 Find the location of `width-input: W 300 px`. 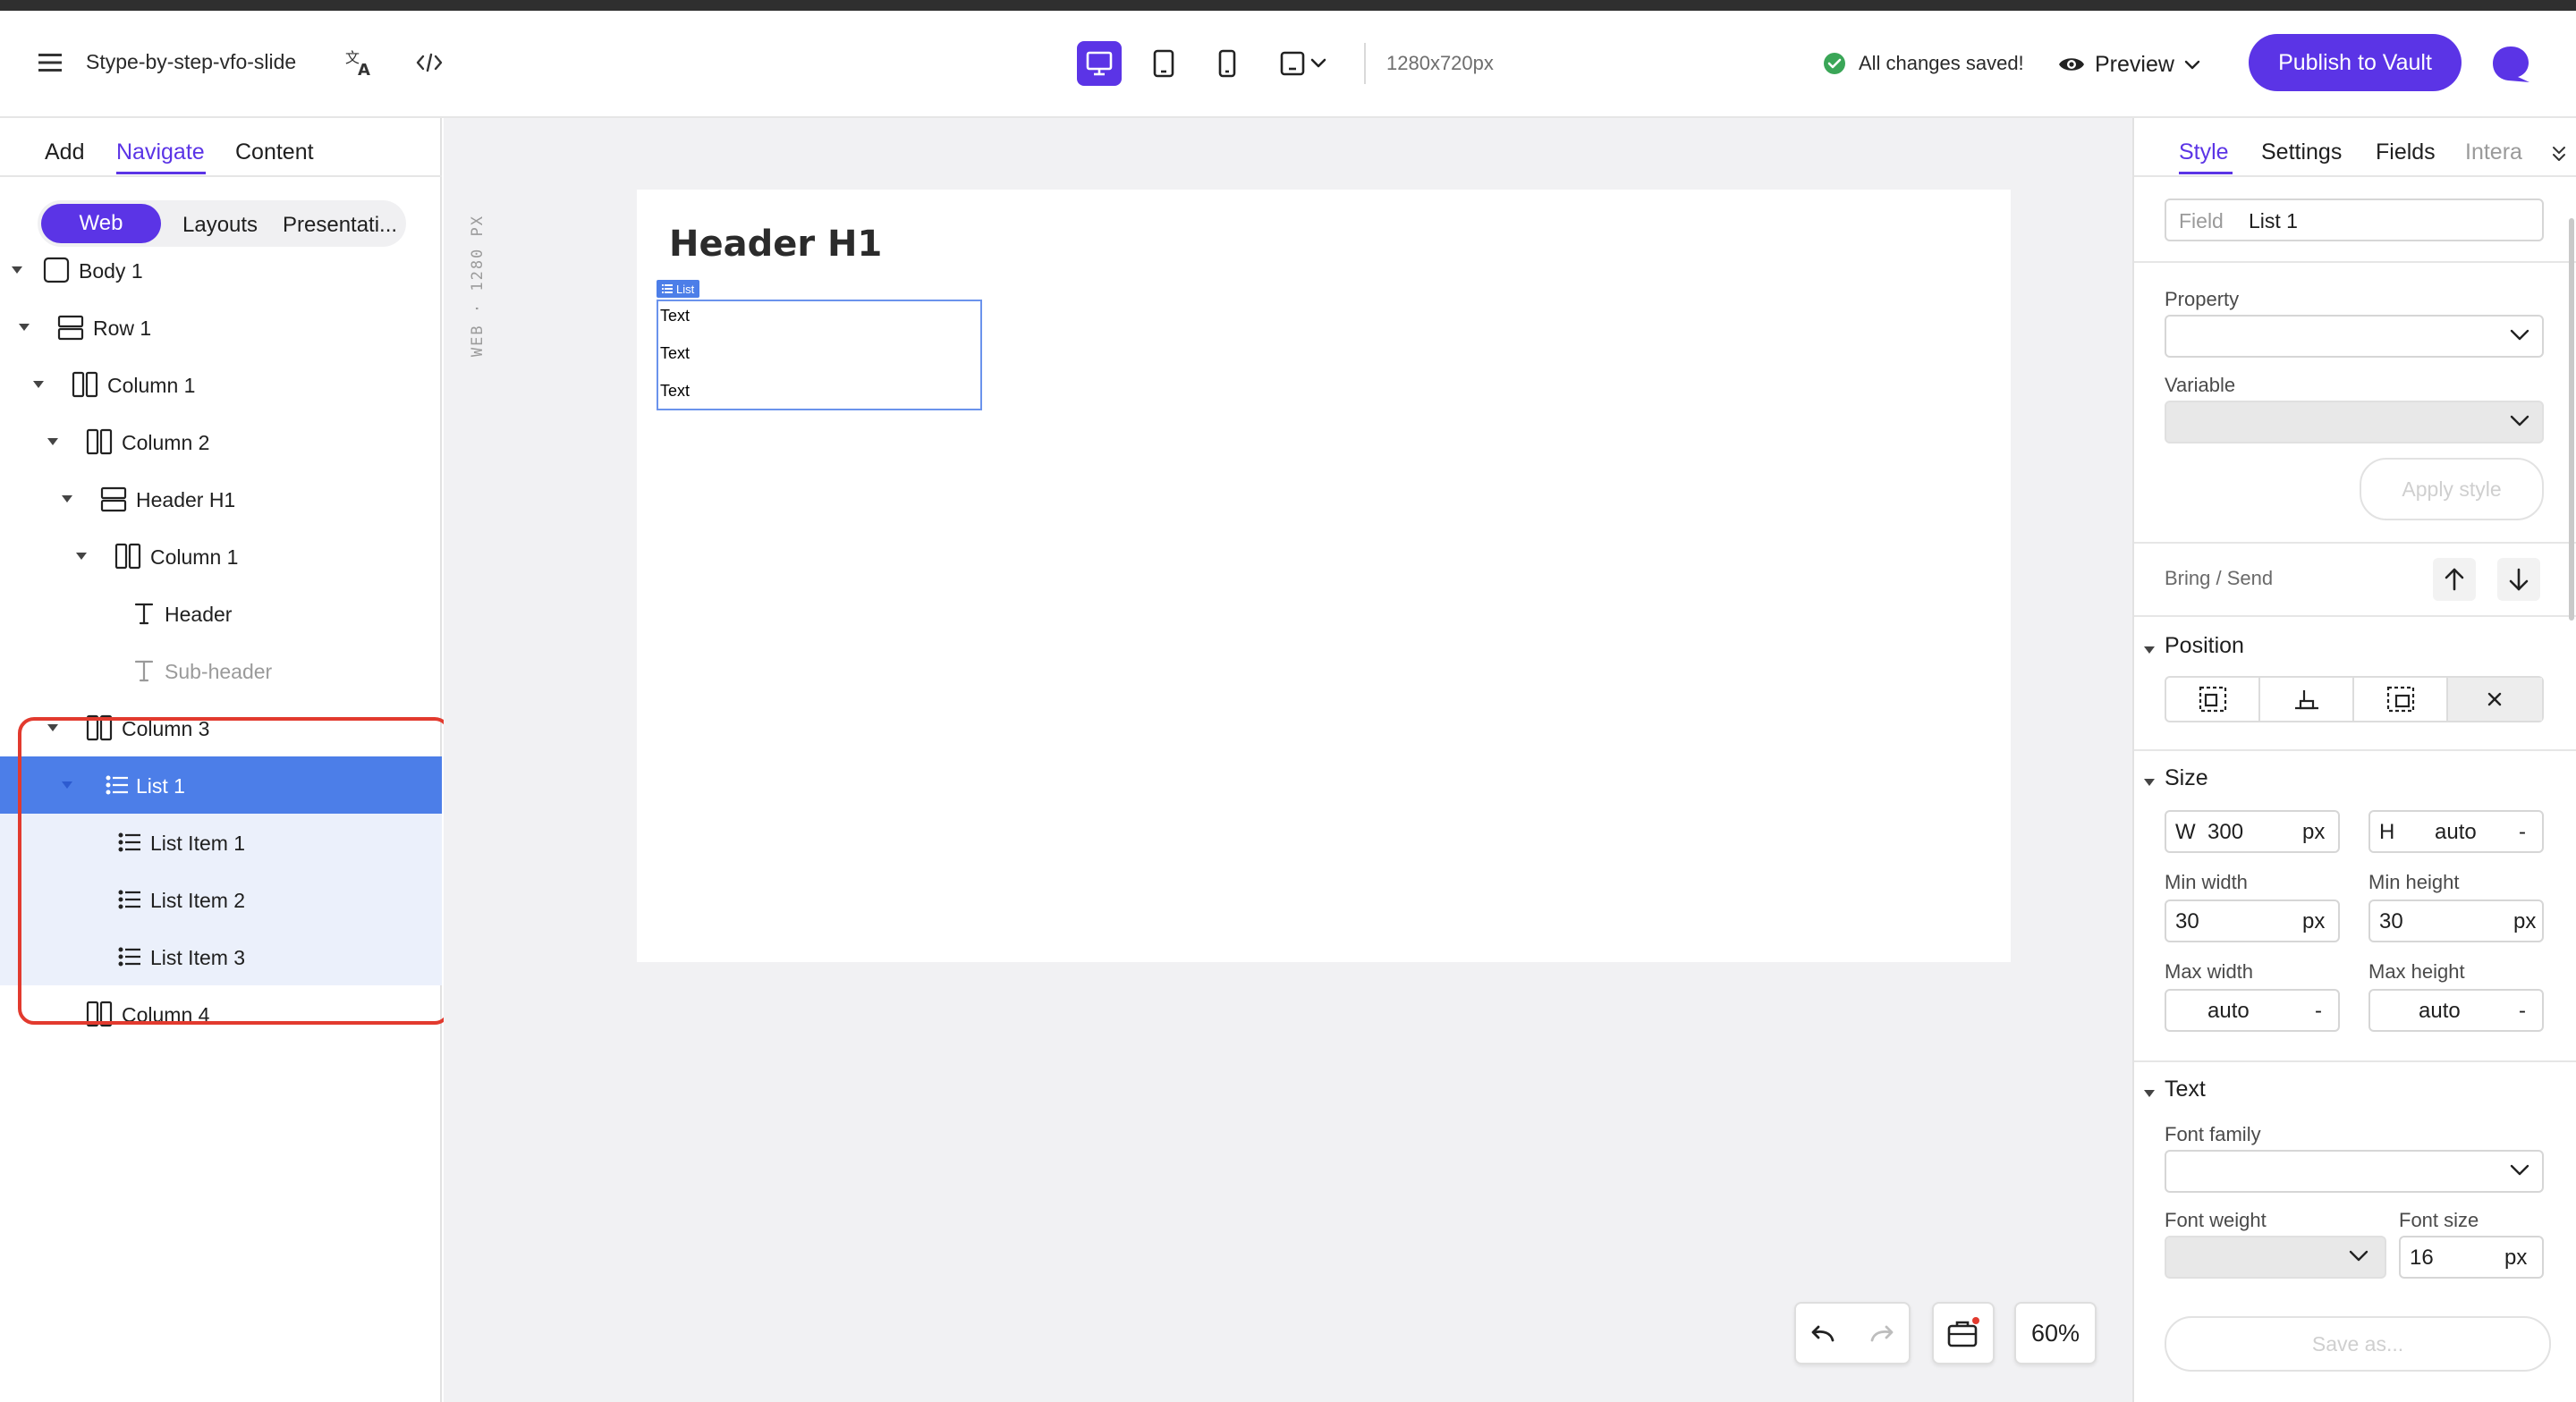

width-input: W 300 px is located at coordinates (2252, 831).